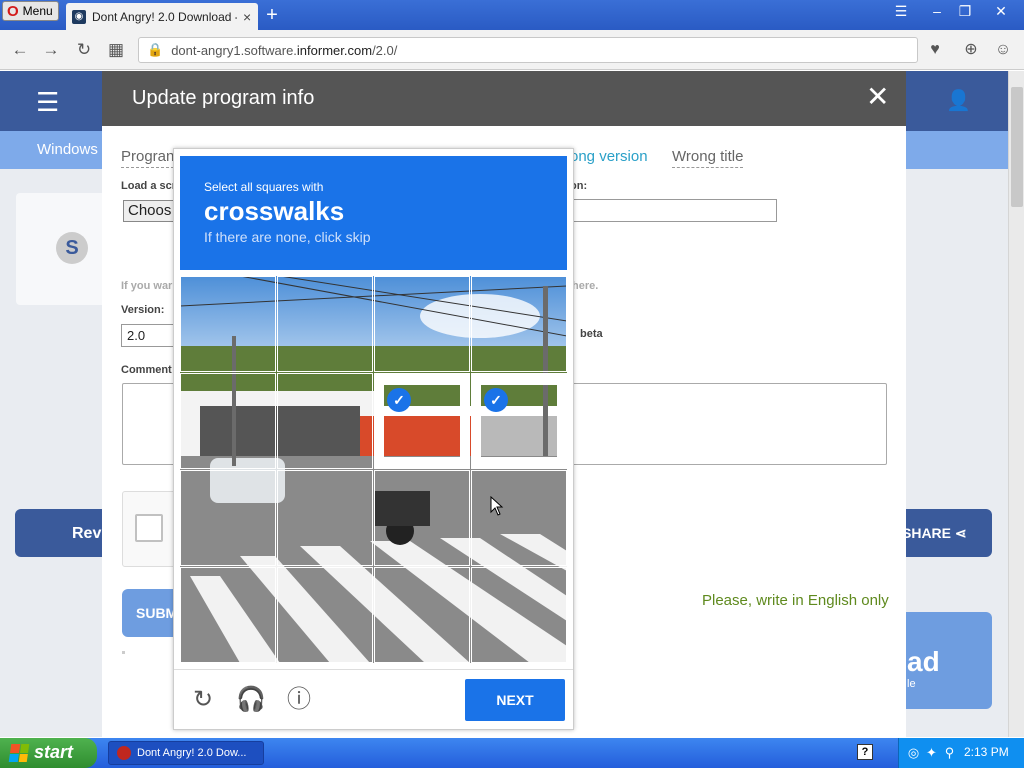 The width and height of the screenshot is (1024, 768). I want to click on review-button: Rev, so click(65, 533).